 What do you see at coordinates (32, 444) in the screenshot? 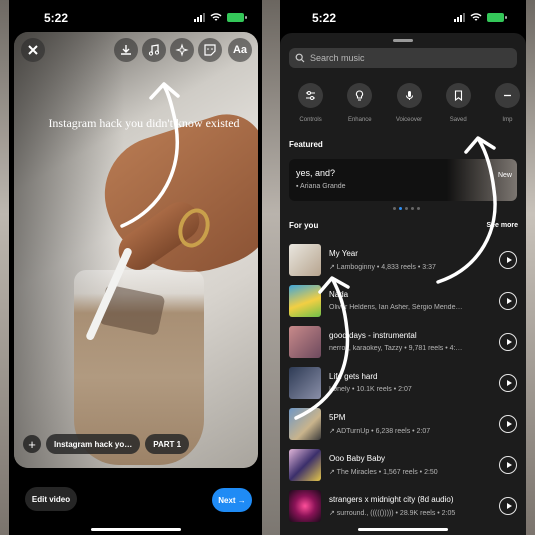
I see `add-clip-button: +` at bounding box center [32, 444].